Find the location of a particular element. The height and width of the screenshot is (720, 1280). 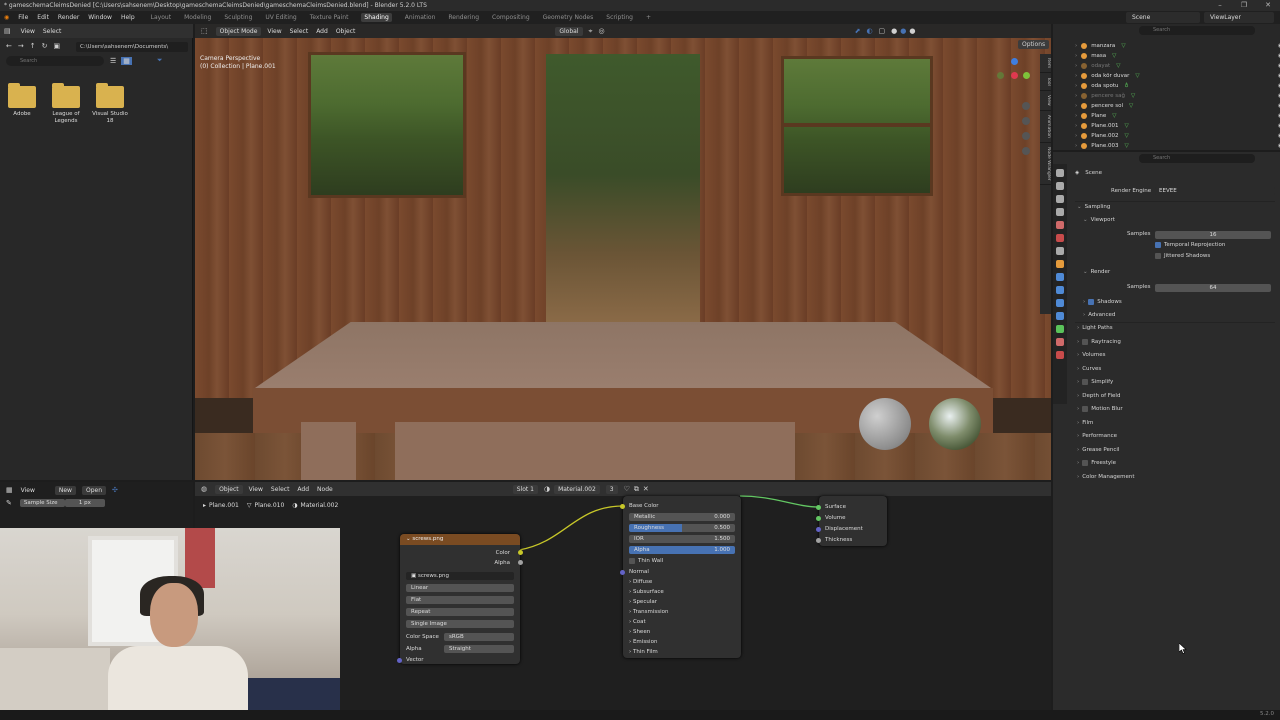

outliner-search-input: Search is located at coordinates (1197, 30).